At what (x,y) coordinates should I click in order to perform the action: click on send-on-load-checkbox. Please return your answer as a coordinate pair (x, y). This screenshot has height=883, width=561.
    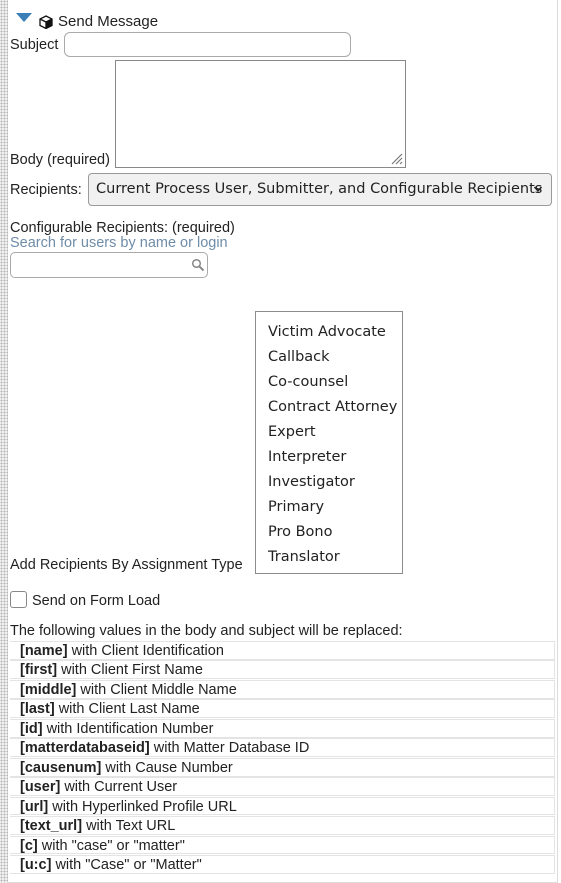
    Looking at the image, I should click on (18, 599).